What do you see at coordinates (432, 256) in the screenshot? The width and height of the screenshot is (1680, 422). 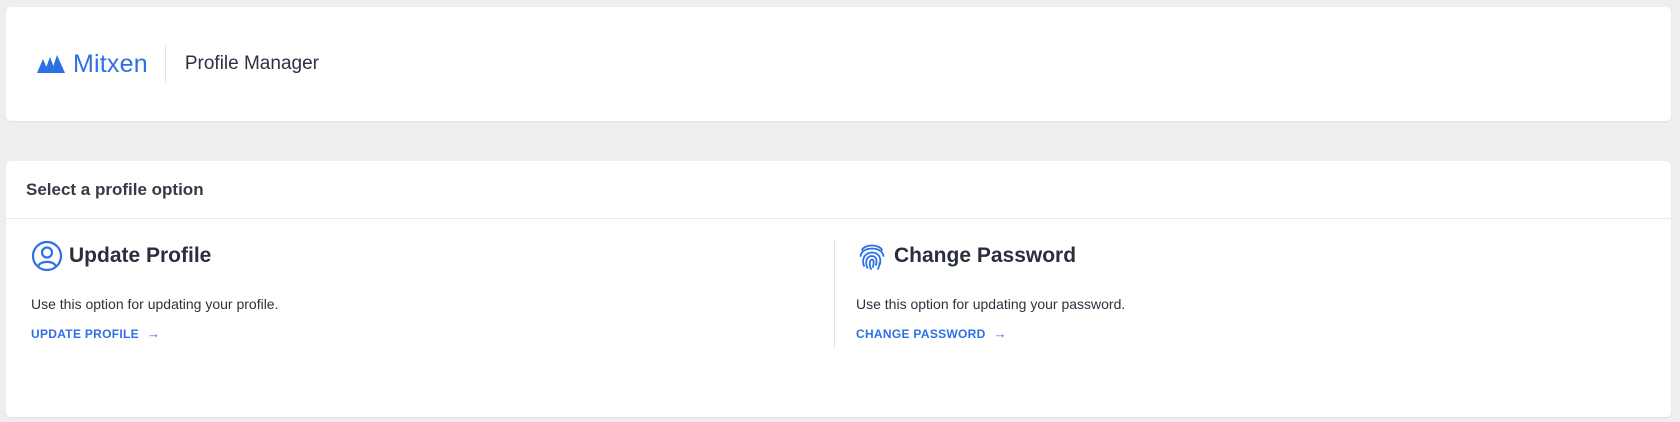 I see `option-header: Update Profile` at bounding box center [432, 256].